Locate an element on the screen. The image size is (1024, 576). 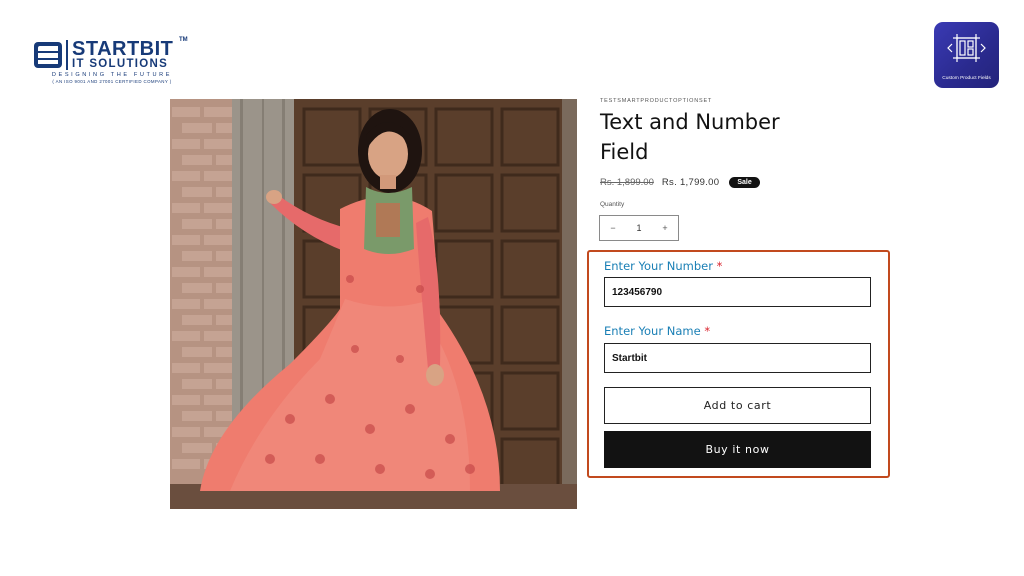
product-title: Text and Number Field is located at coordinates (690, 137).